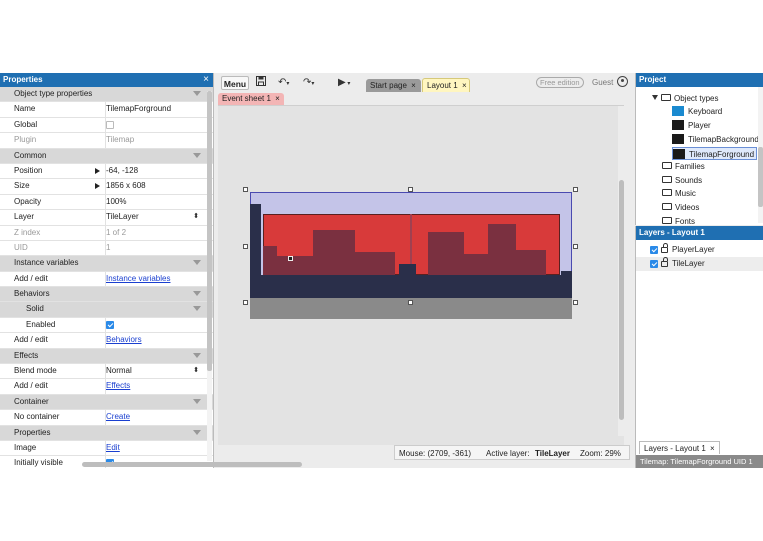 This screenshot has height=541, width=763. Describe the element at coordinates (110, 324) in the screenshot. I see `checkbox-checked` at that location.